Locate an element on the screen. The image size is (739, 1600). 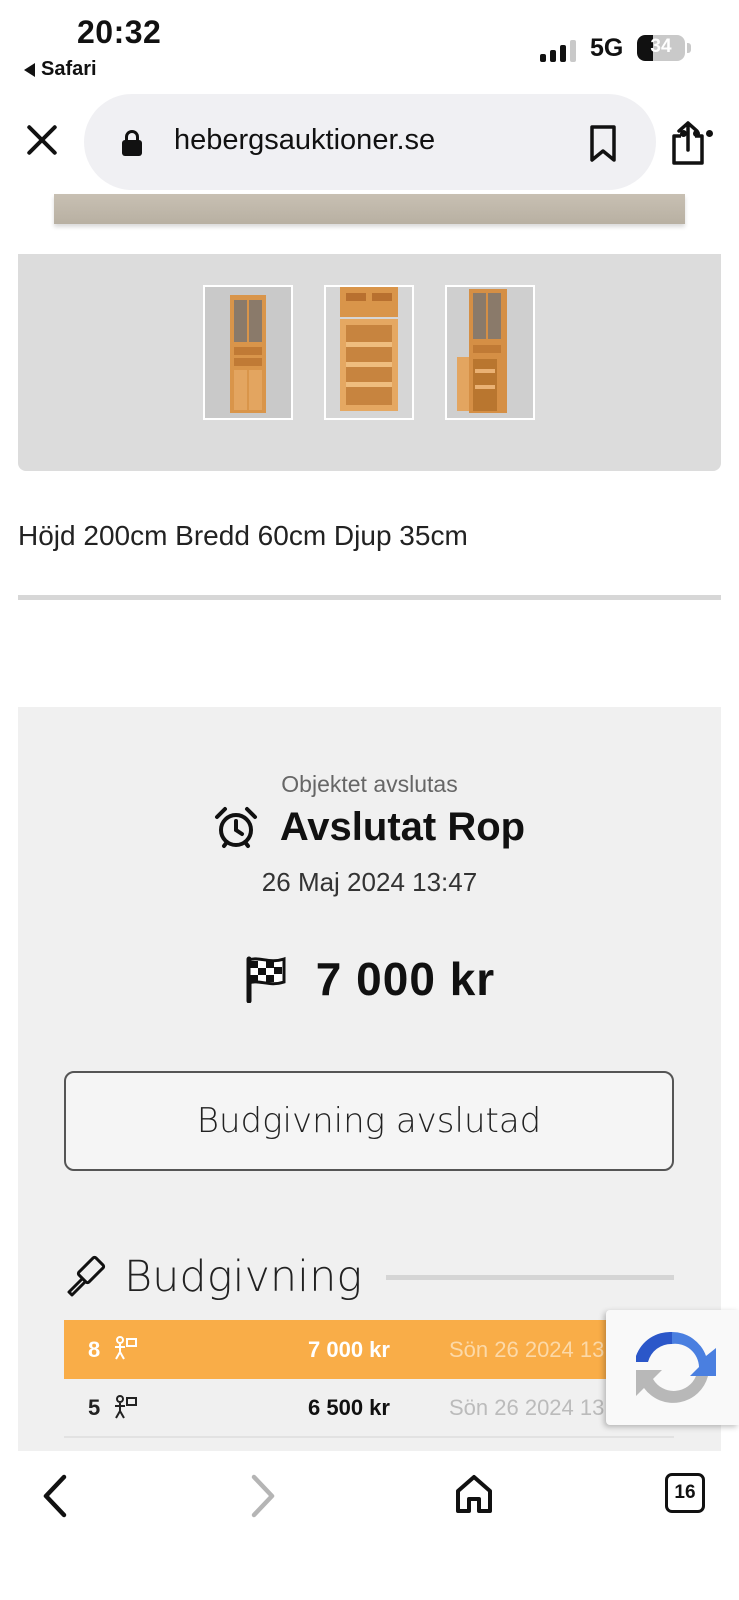
bidding-title: Budgivning is located at coordinates (243, 1277).